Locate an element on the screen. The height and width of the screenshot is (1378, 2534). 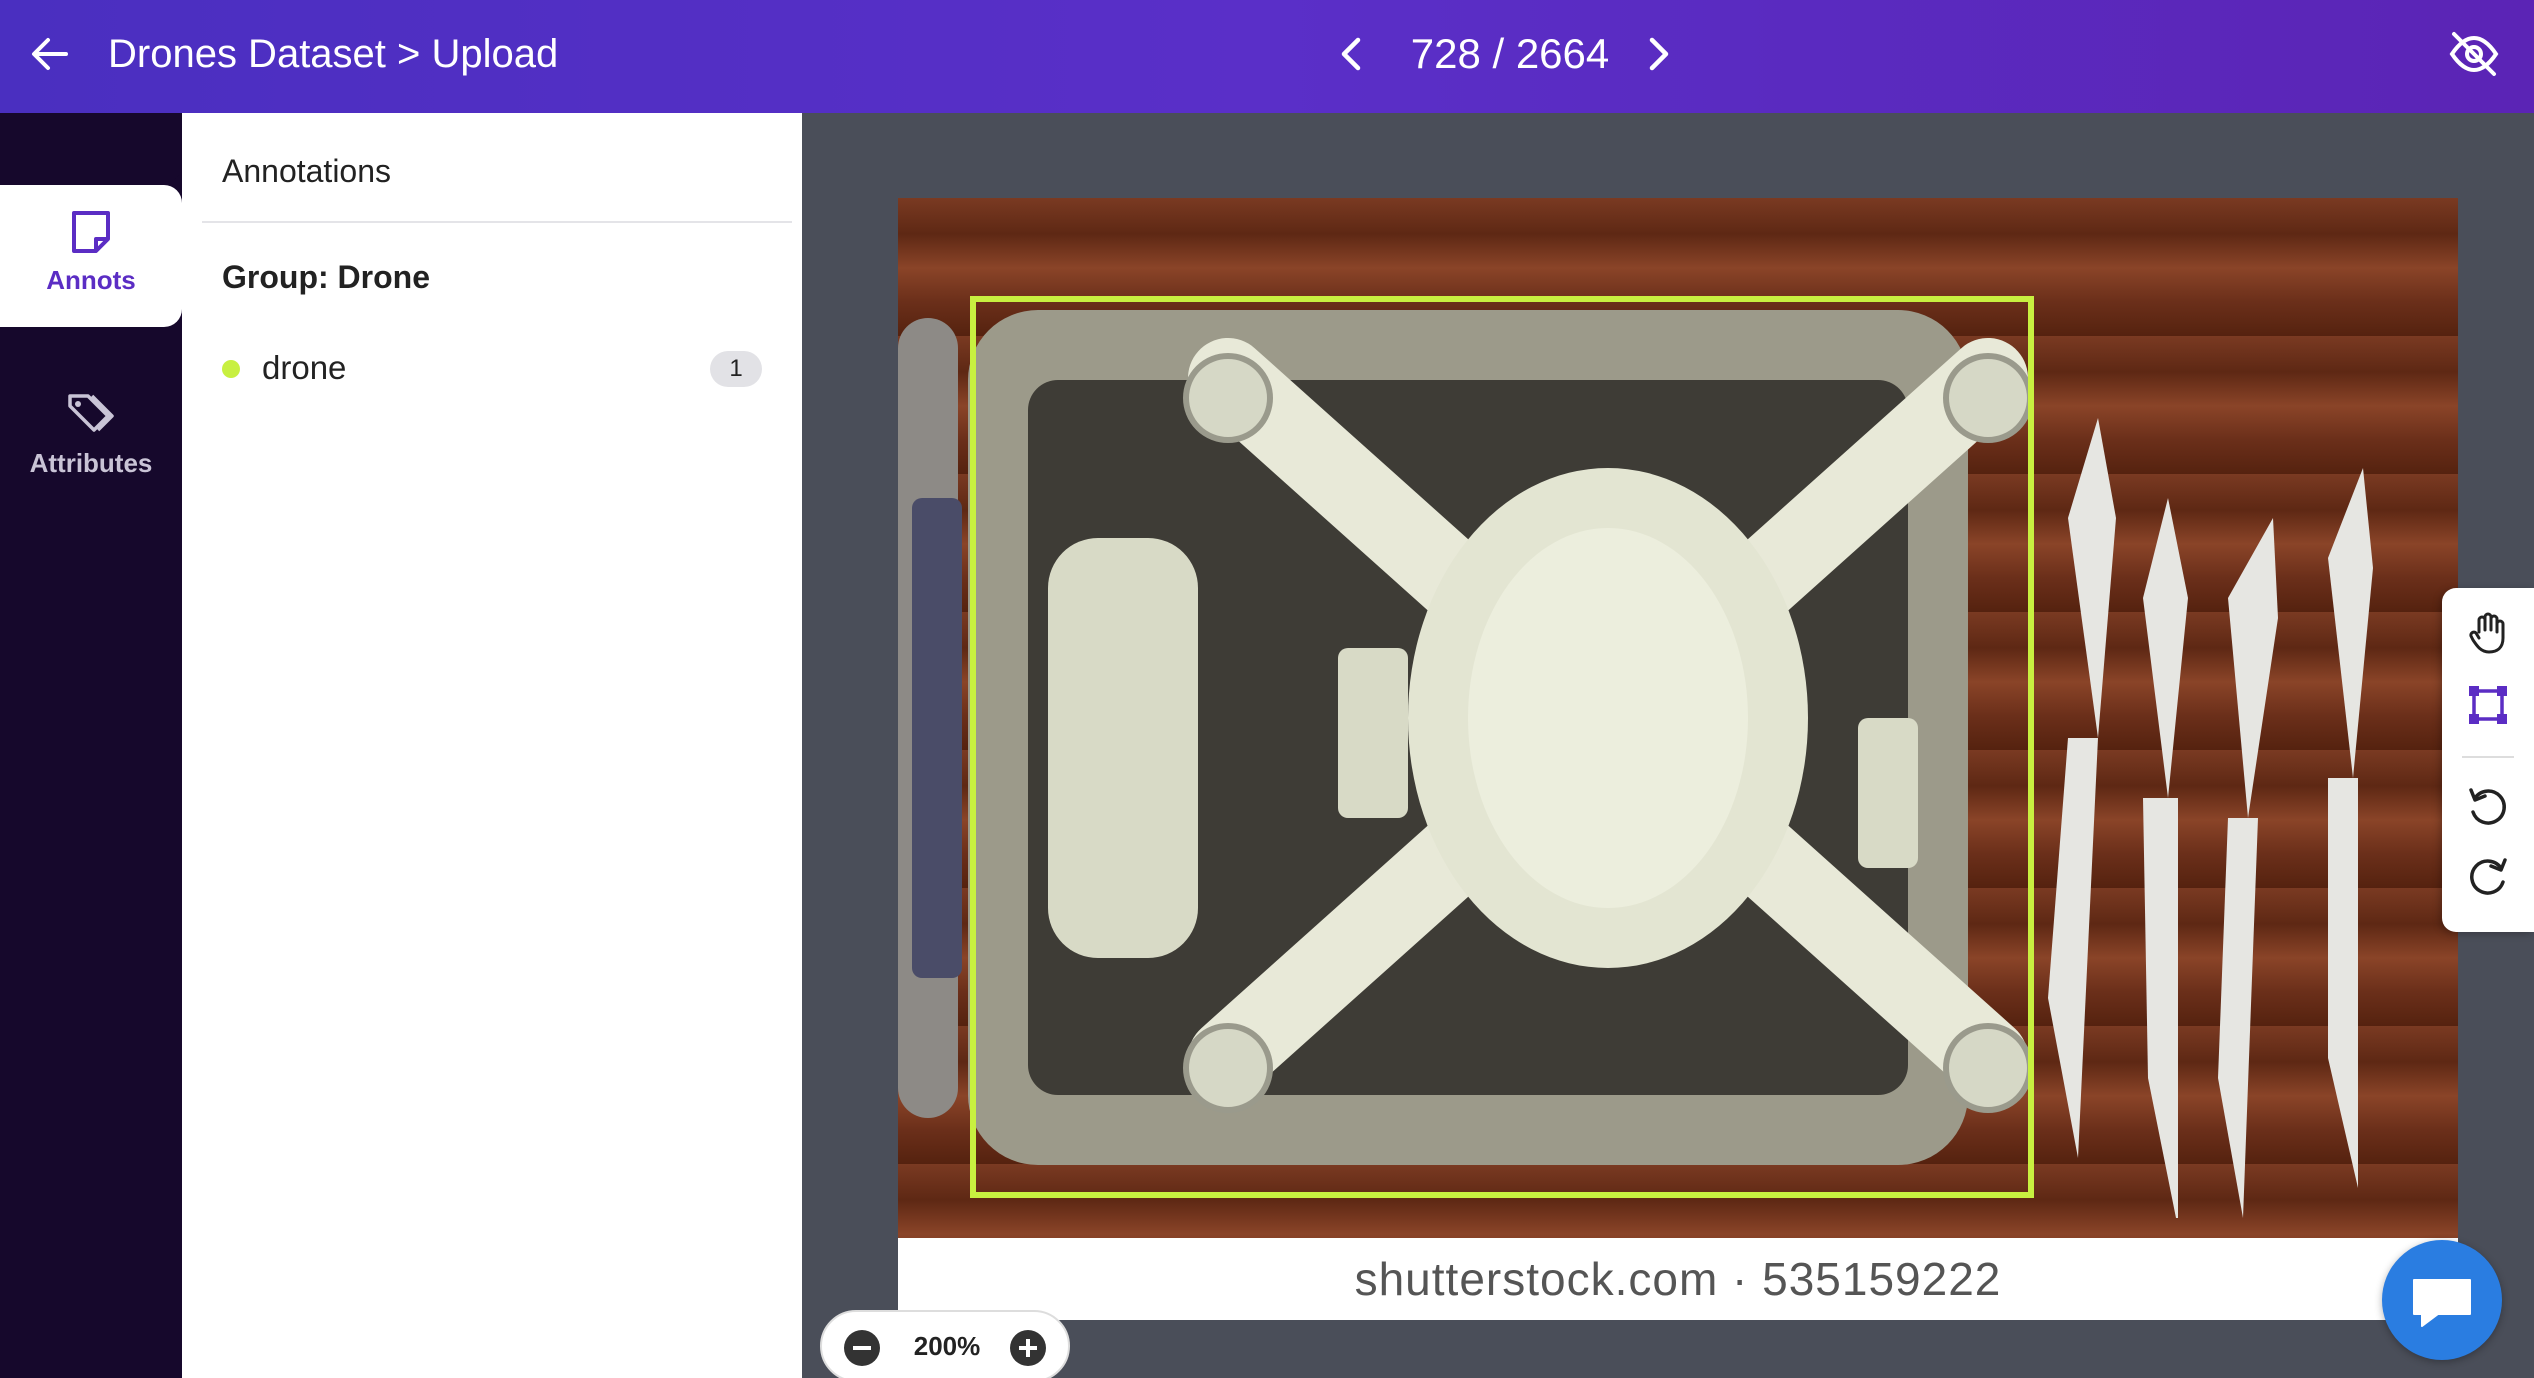
chat-button is located at coordinates (2442, 1300).